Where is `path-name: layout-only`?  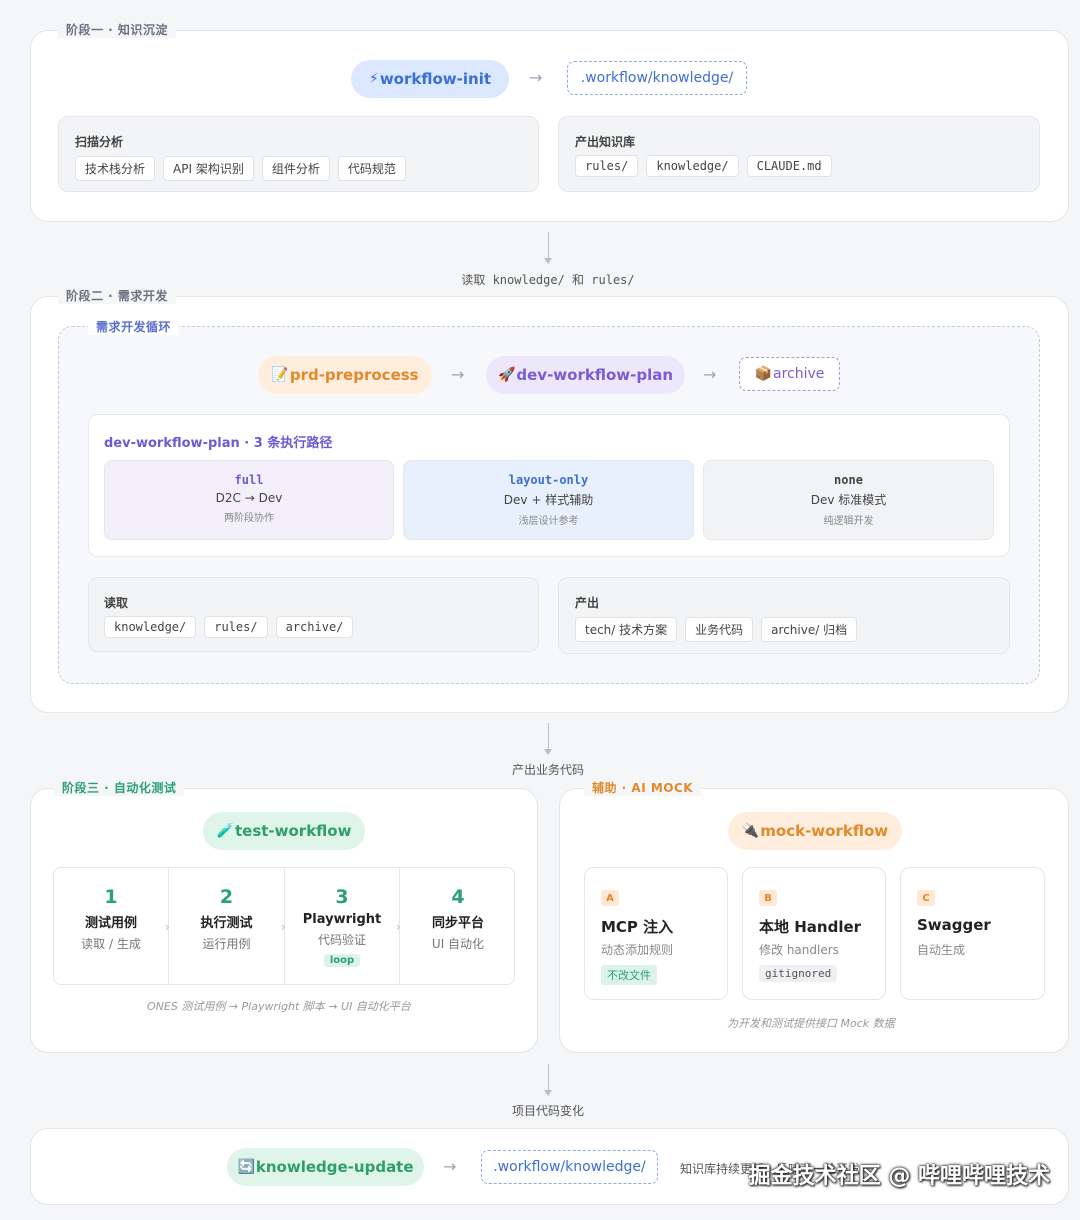 path-name: layout-only is located at coordinates (548, 480).